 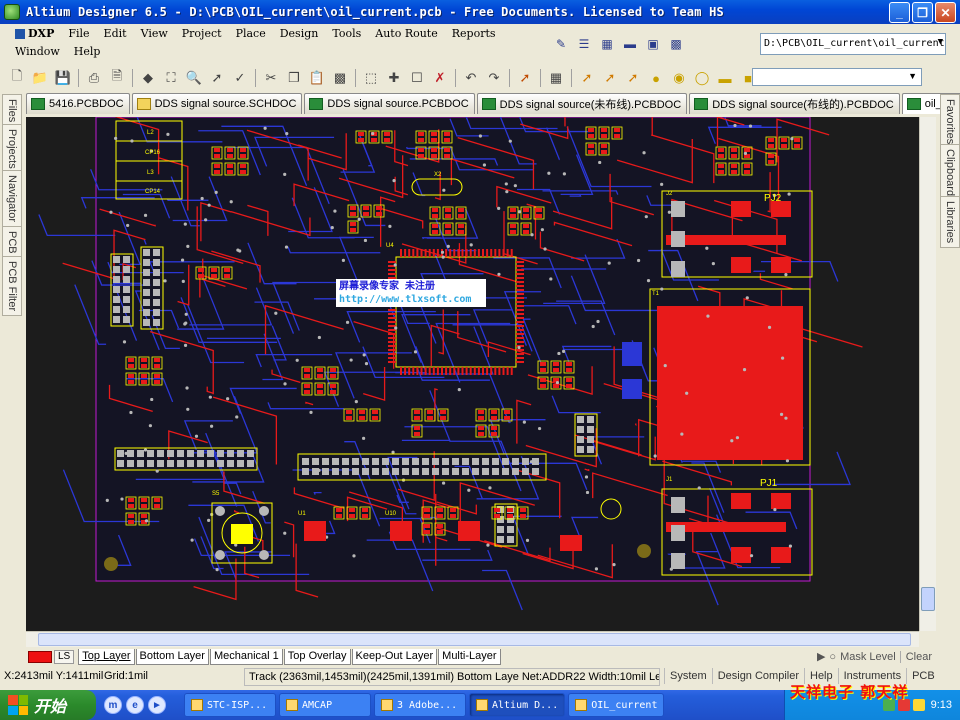 I want to click on layer-combo: ▼, so click(x=837, y=77).